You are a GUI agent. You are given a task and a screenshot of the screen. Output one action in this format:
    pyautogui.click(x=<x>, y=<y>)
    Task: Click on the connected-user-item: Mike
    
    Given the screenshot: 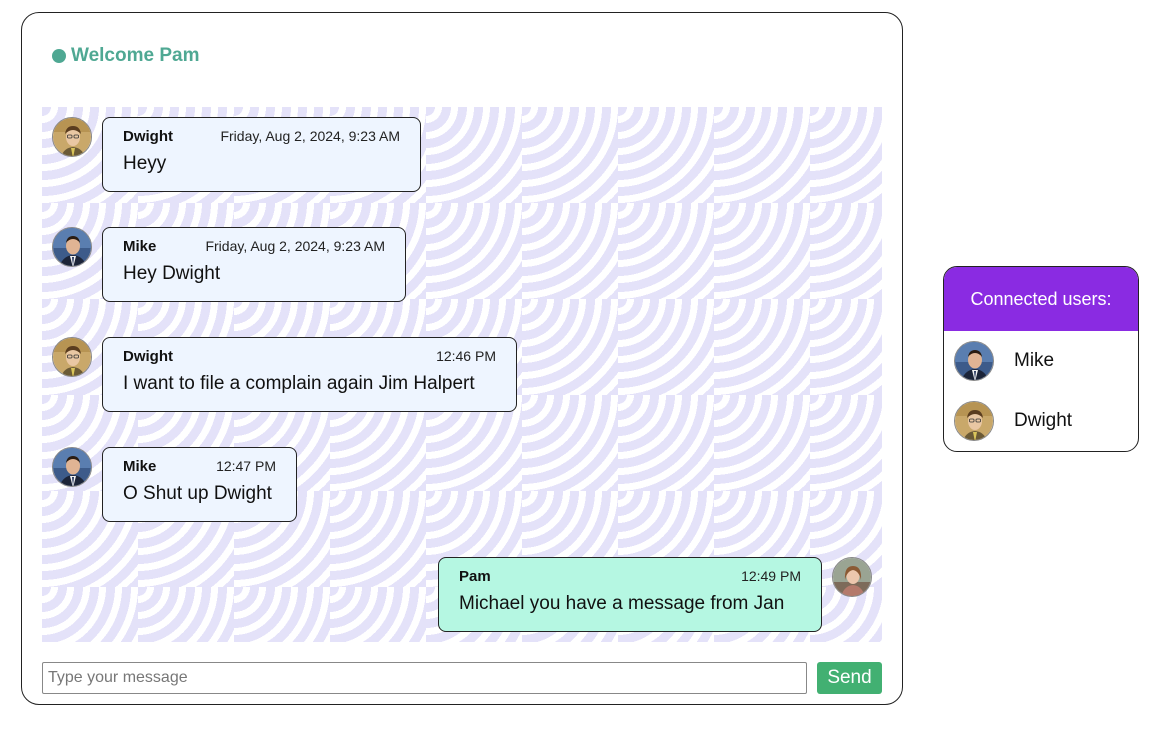 What is the action you would take?
    pyautogui.click(x=1041, y=361)
    